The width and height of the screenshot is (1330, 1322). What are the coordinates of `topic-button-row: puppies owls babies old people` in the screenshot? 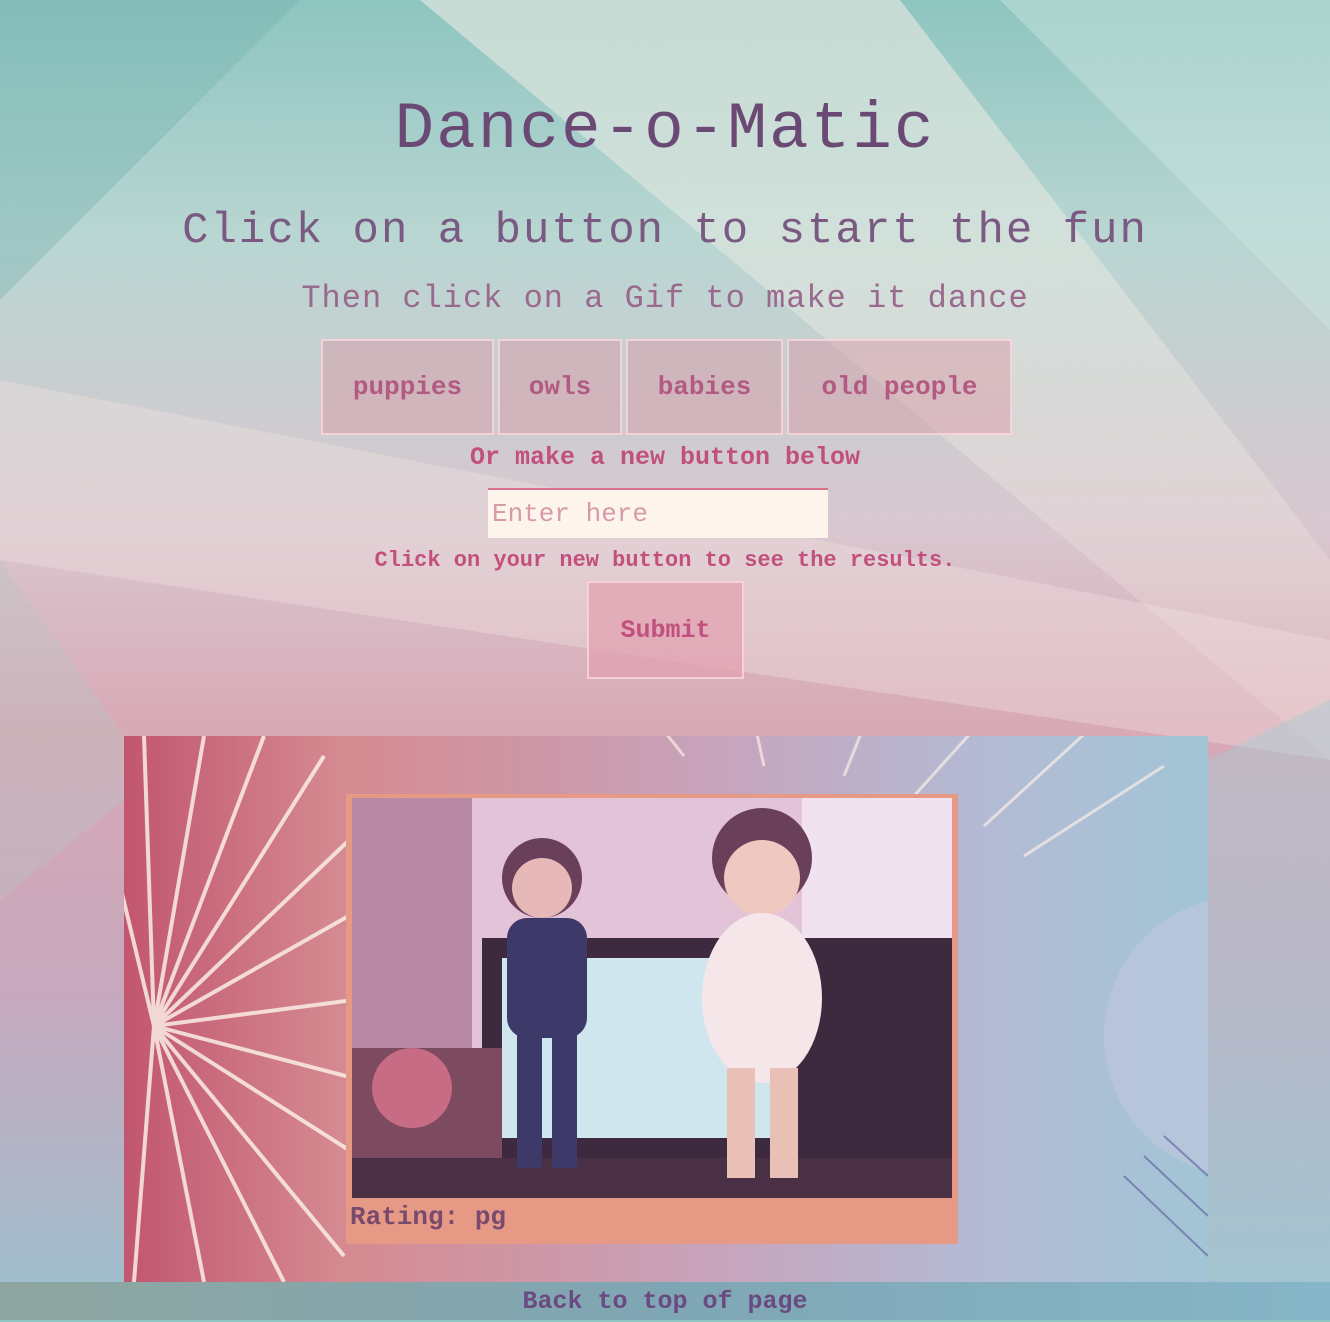 It's located at (666, 387).